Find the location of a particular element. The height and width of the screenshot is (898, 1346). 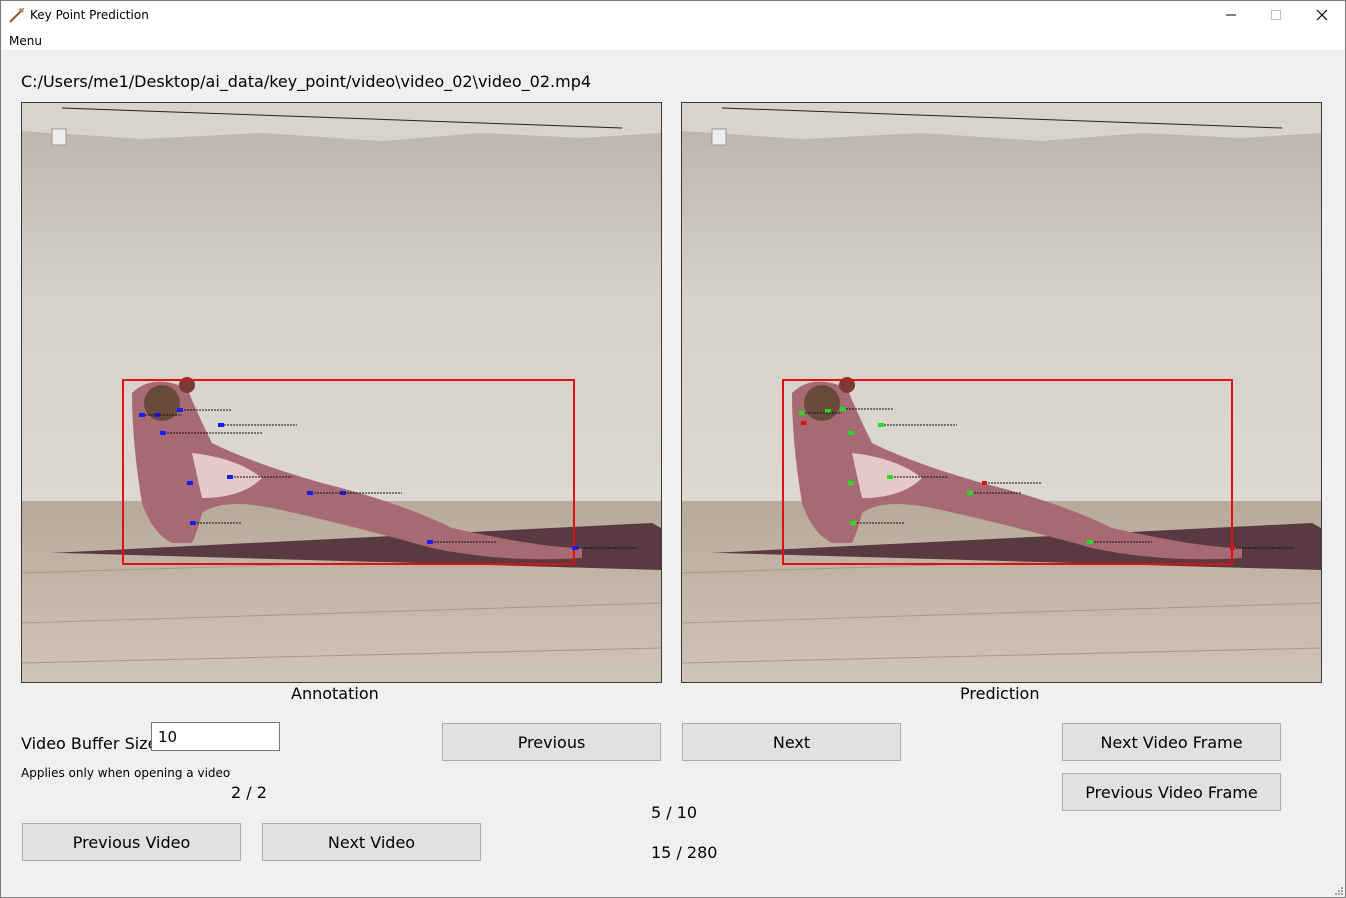

maximize-icon is located at coordinates (1276, 15).